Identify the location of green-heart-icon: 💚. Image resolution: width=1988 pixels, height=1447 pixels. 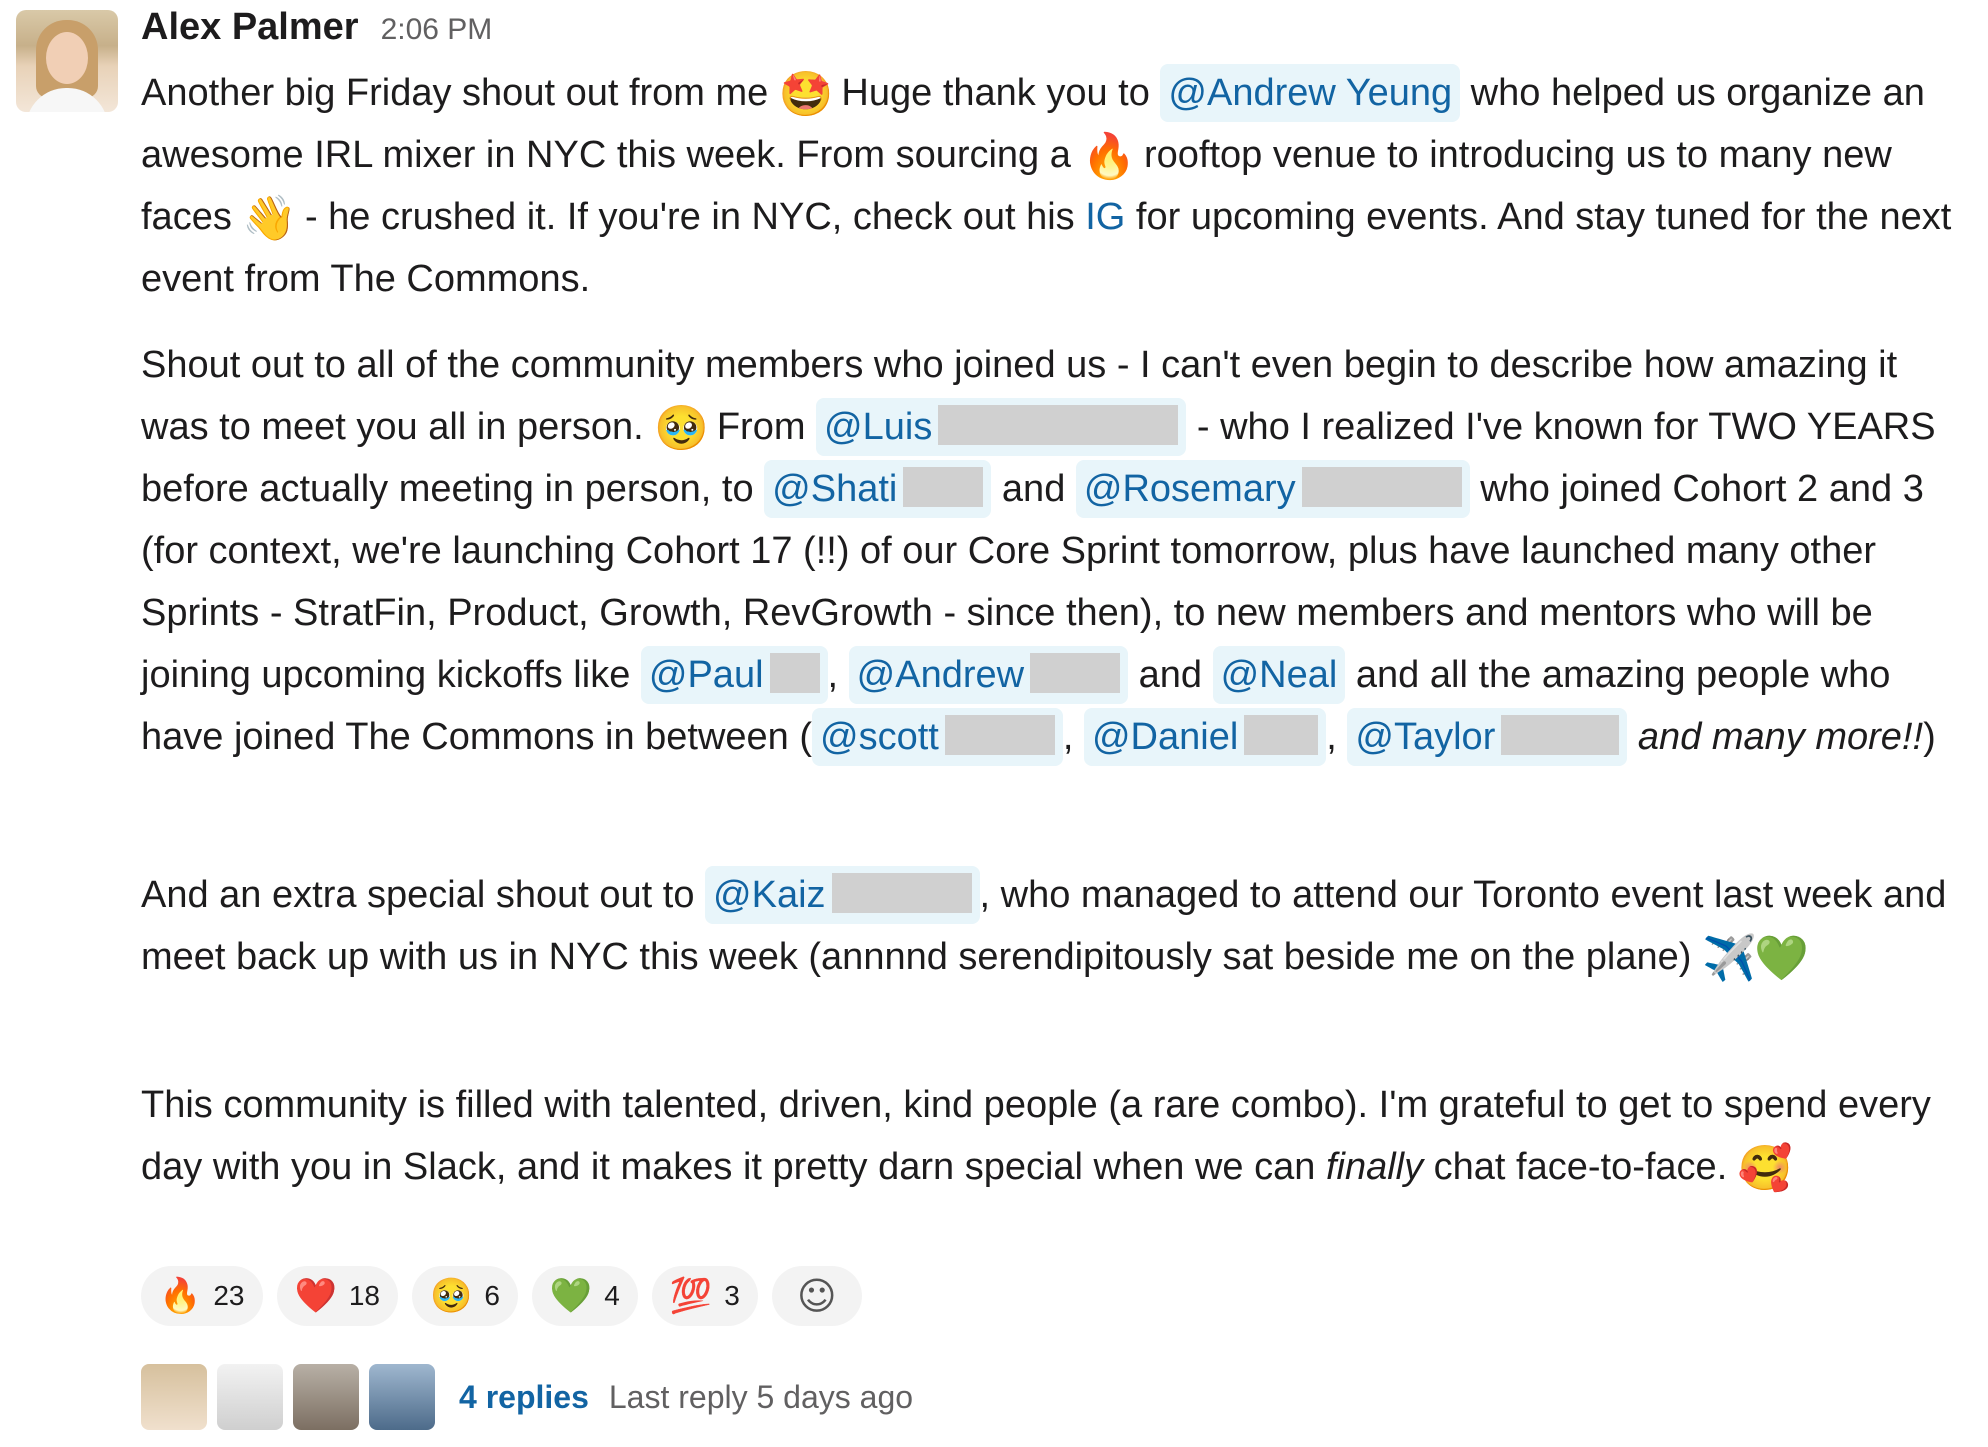
(571, 1296).